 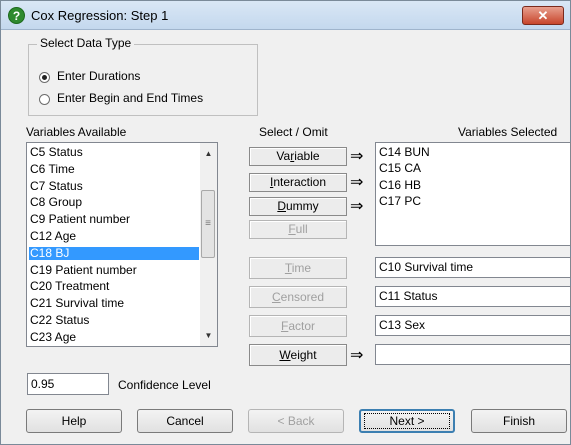 I want to click on weight-variable-field, so click(x=473, y=354).